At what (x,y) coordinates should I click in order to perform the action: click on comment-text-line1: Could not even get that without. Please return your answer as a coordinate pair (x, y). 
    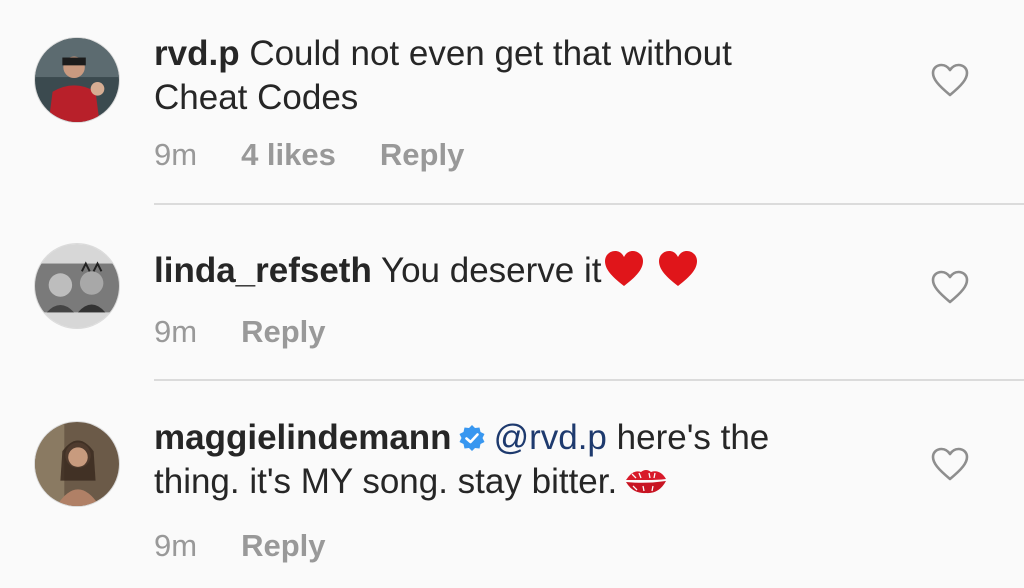
    Looking at the image, I should click on (490, 53).